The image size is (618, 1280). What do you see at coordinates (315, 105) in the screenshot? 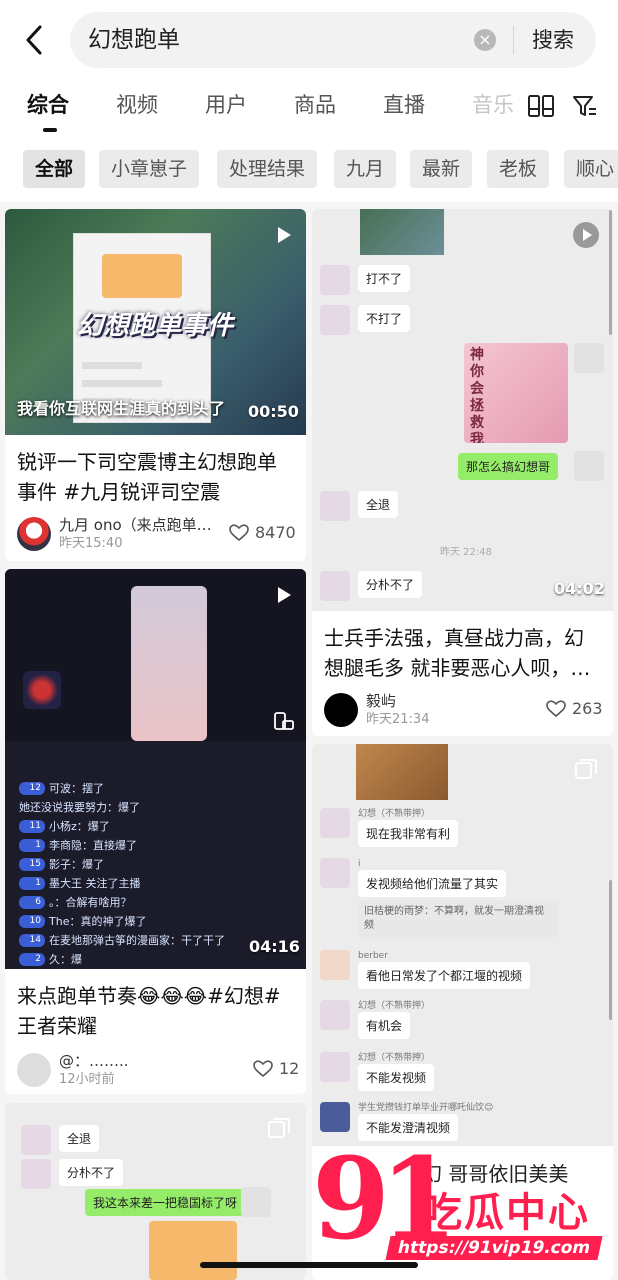
I see `tab-goods: 商品` at bounding box center [315, 105].